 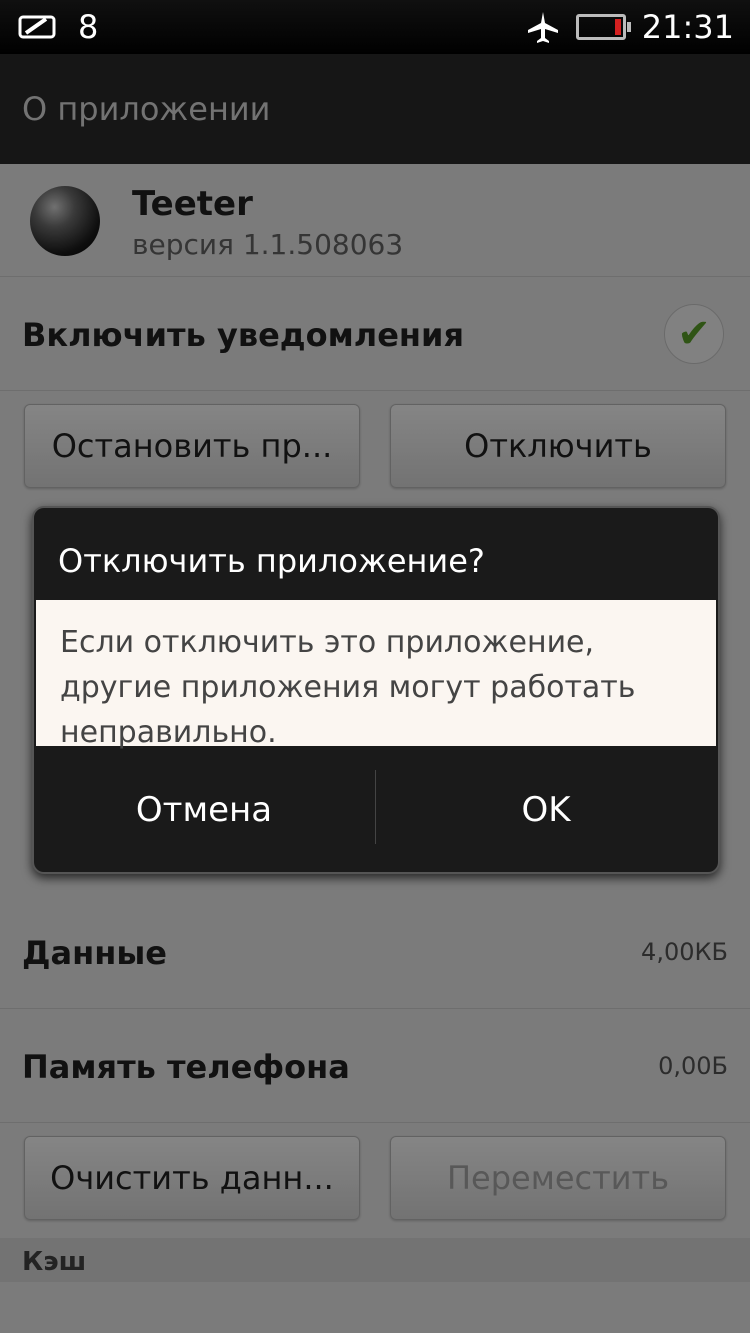 What do you see at coordinates (37, 27) in the screenshot?
I see `sync-icon` at bounding box center [37, 27].